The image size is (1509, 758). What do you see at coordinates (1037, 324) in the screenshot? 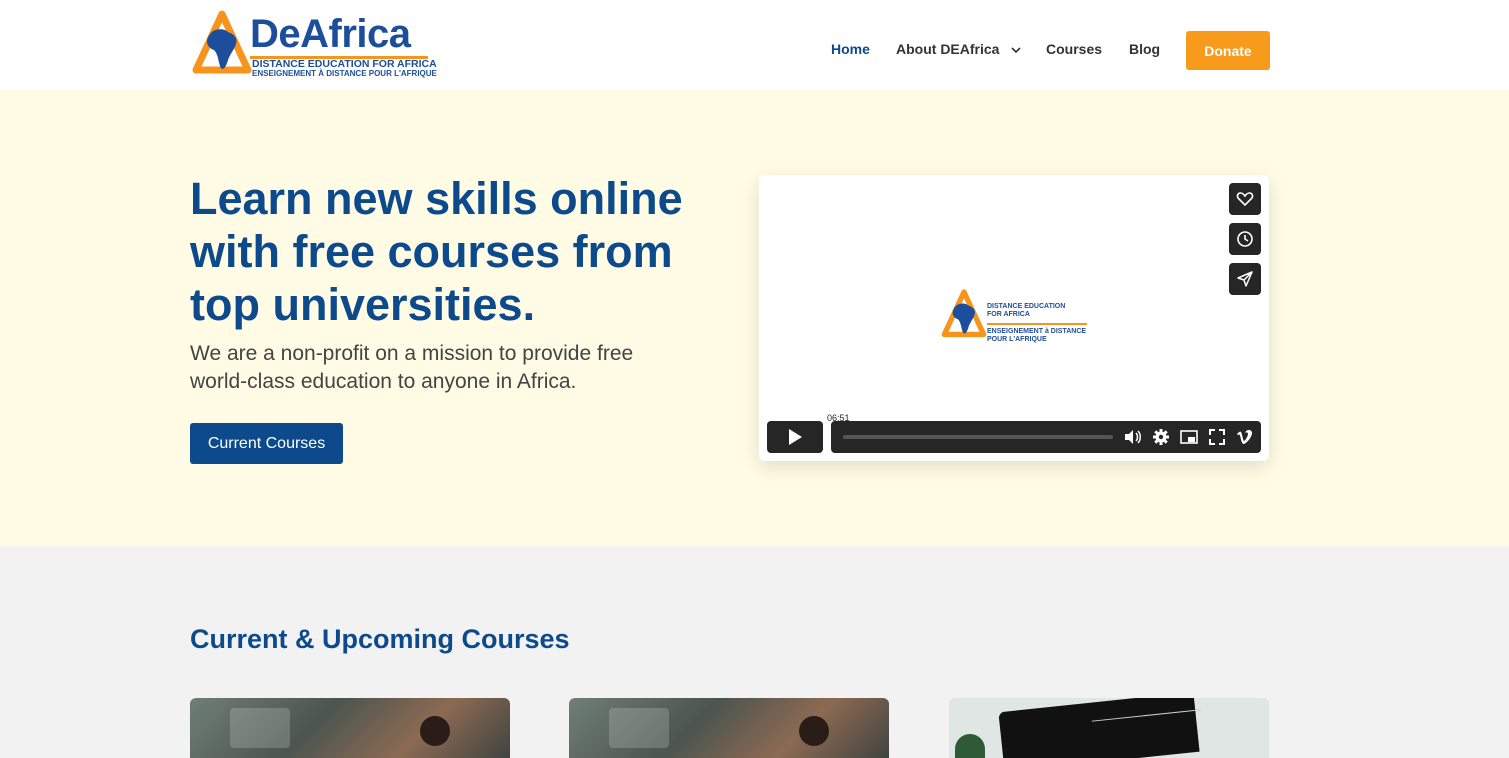
I see `video-logo-divider` at bounding box center [1037, 324].